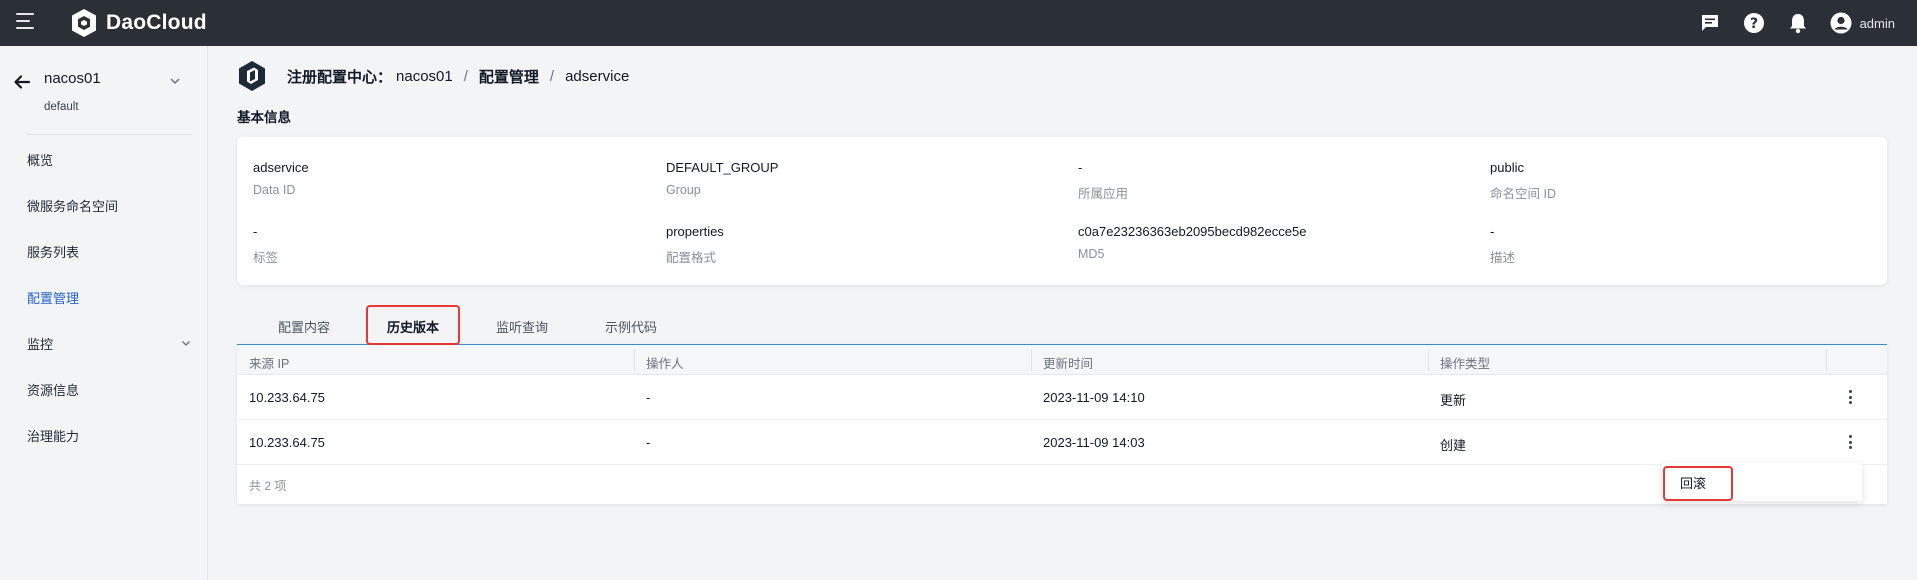 Image resolution: width=1917 pixels, height=580 pixels. Describe the element at coordinates (1068, 364) in the screenshot. I see `column-header: 更新时间` at that location.